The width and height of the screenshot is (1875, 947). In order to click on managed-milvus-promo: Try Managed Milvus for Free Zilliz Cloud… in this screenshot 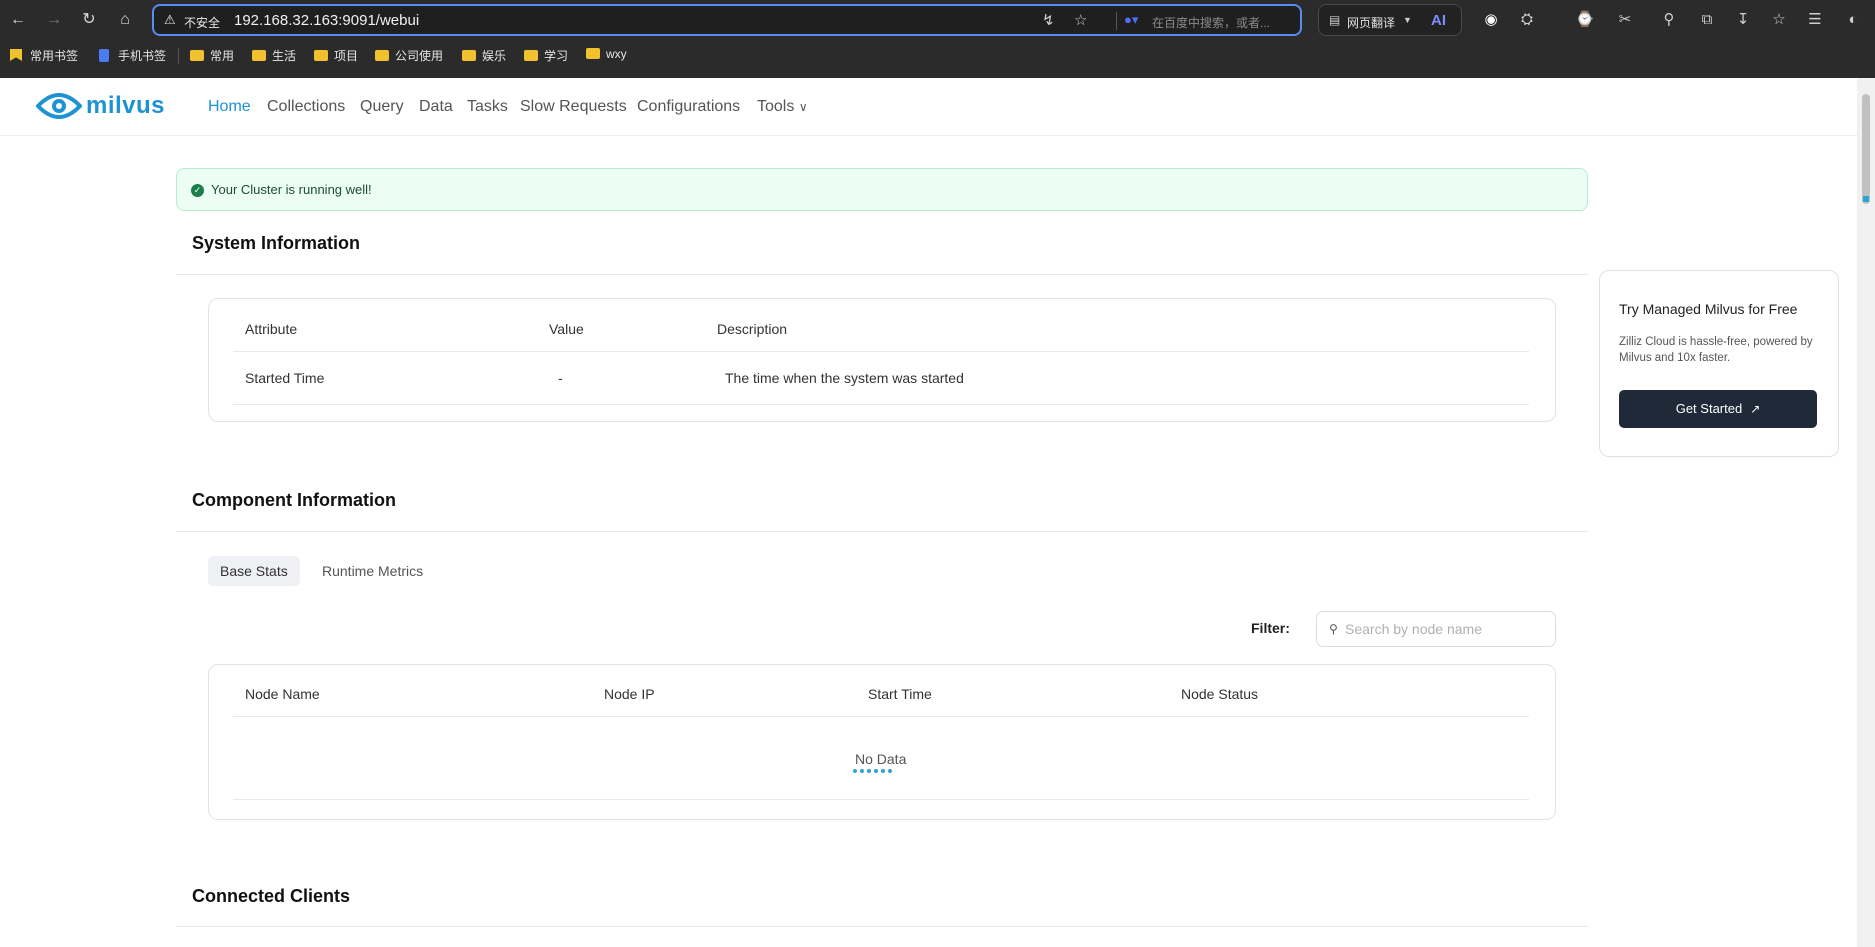, I will do `click(1719, 363)`.